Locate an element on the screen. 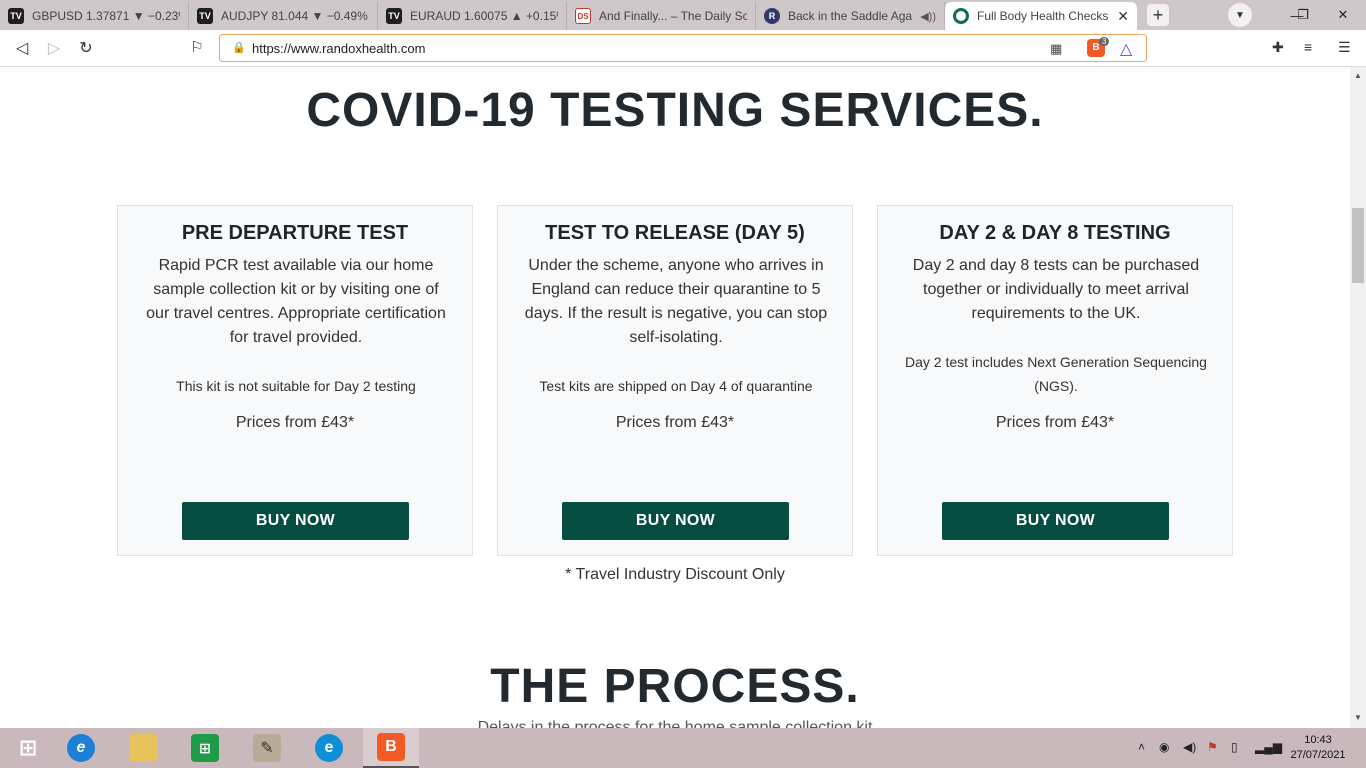 This screenshot has width=1366, height=768. brave-icon: B is located at coordinates (391, 747).